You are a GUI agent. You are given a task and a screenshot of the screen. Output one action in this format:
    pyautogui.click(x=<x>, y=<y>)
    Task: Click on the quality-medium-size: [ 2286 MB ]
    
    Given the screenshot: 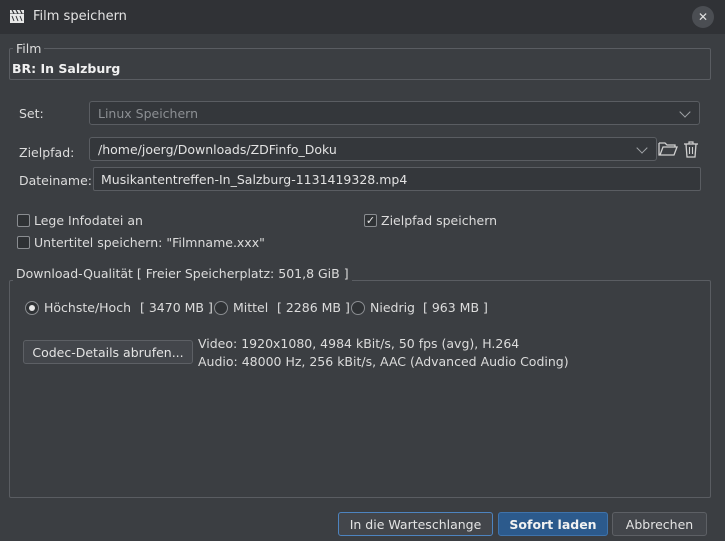 What is the action you would take?
    pyautogui.click(x=313, y=307)
    